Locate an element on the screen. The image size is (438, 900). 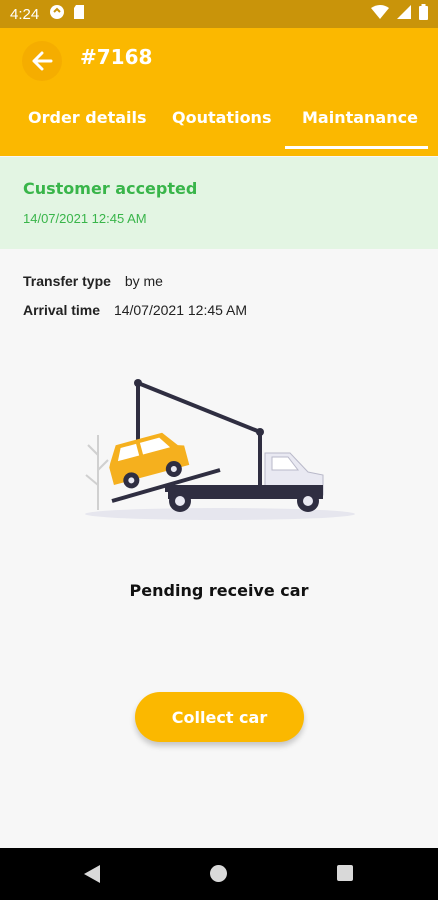
triangle-back-icon is located at coordinates (92, 874).